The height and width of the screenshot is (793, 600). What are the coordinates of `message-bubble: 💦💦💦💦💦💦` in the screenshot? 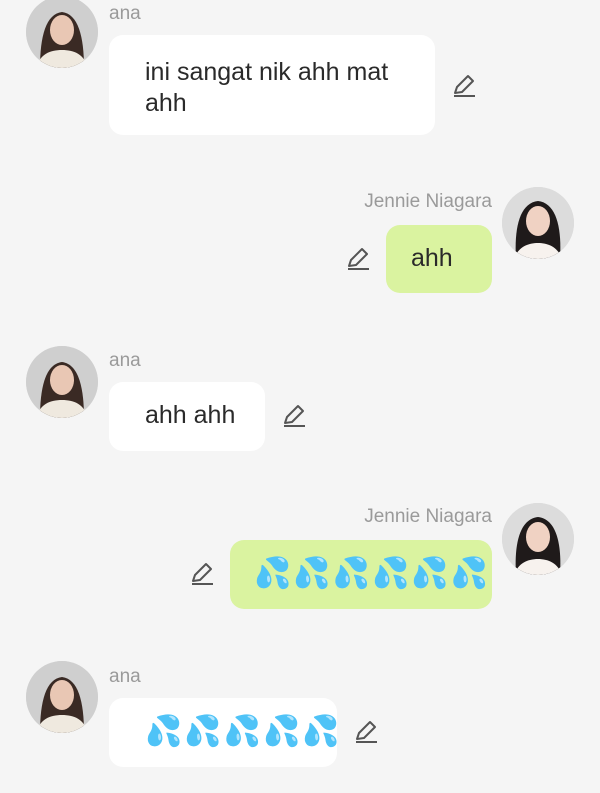 It's located at (361, 574).